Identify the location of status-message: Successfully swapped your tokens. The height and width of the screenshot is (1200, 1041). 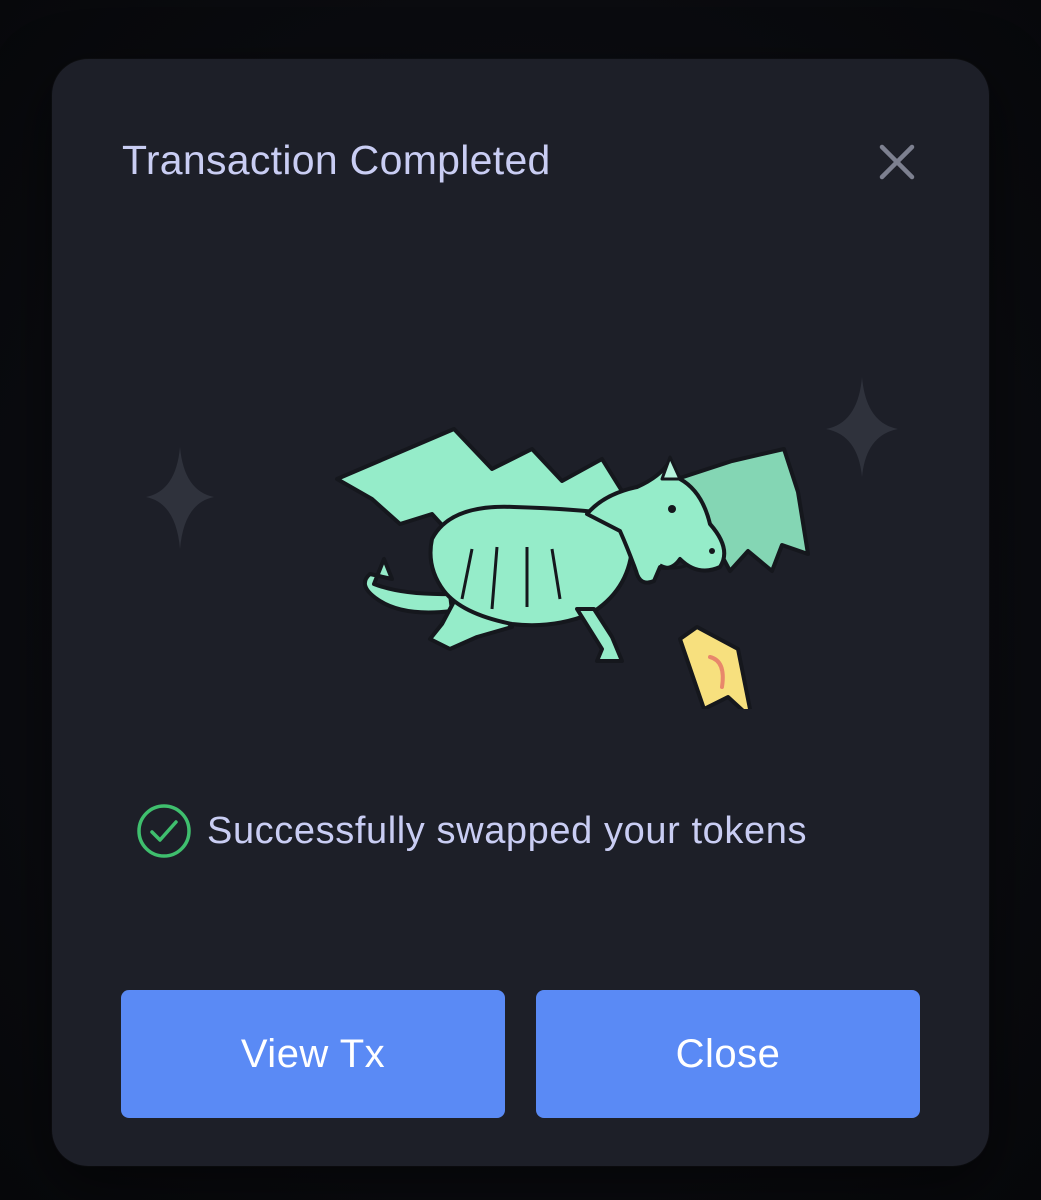
(507, 830).